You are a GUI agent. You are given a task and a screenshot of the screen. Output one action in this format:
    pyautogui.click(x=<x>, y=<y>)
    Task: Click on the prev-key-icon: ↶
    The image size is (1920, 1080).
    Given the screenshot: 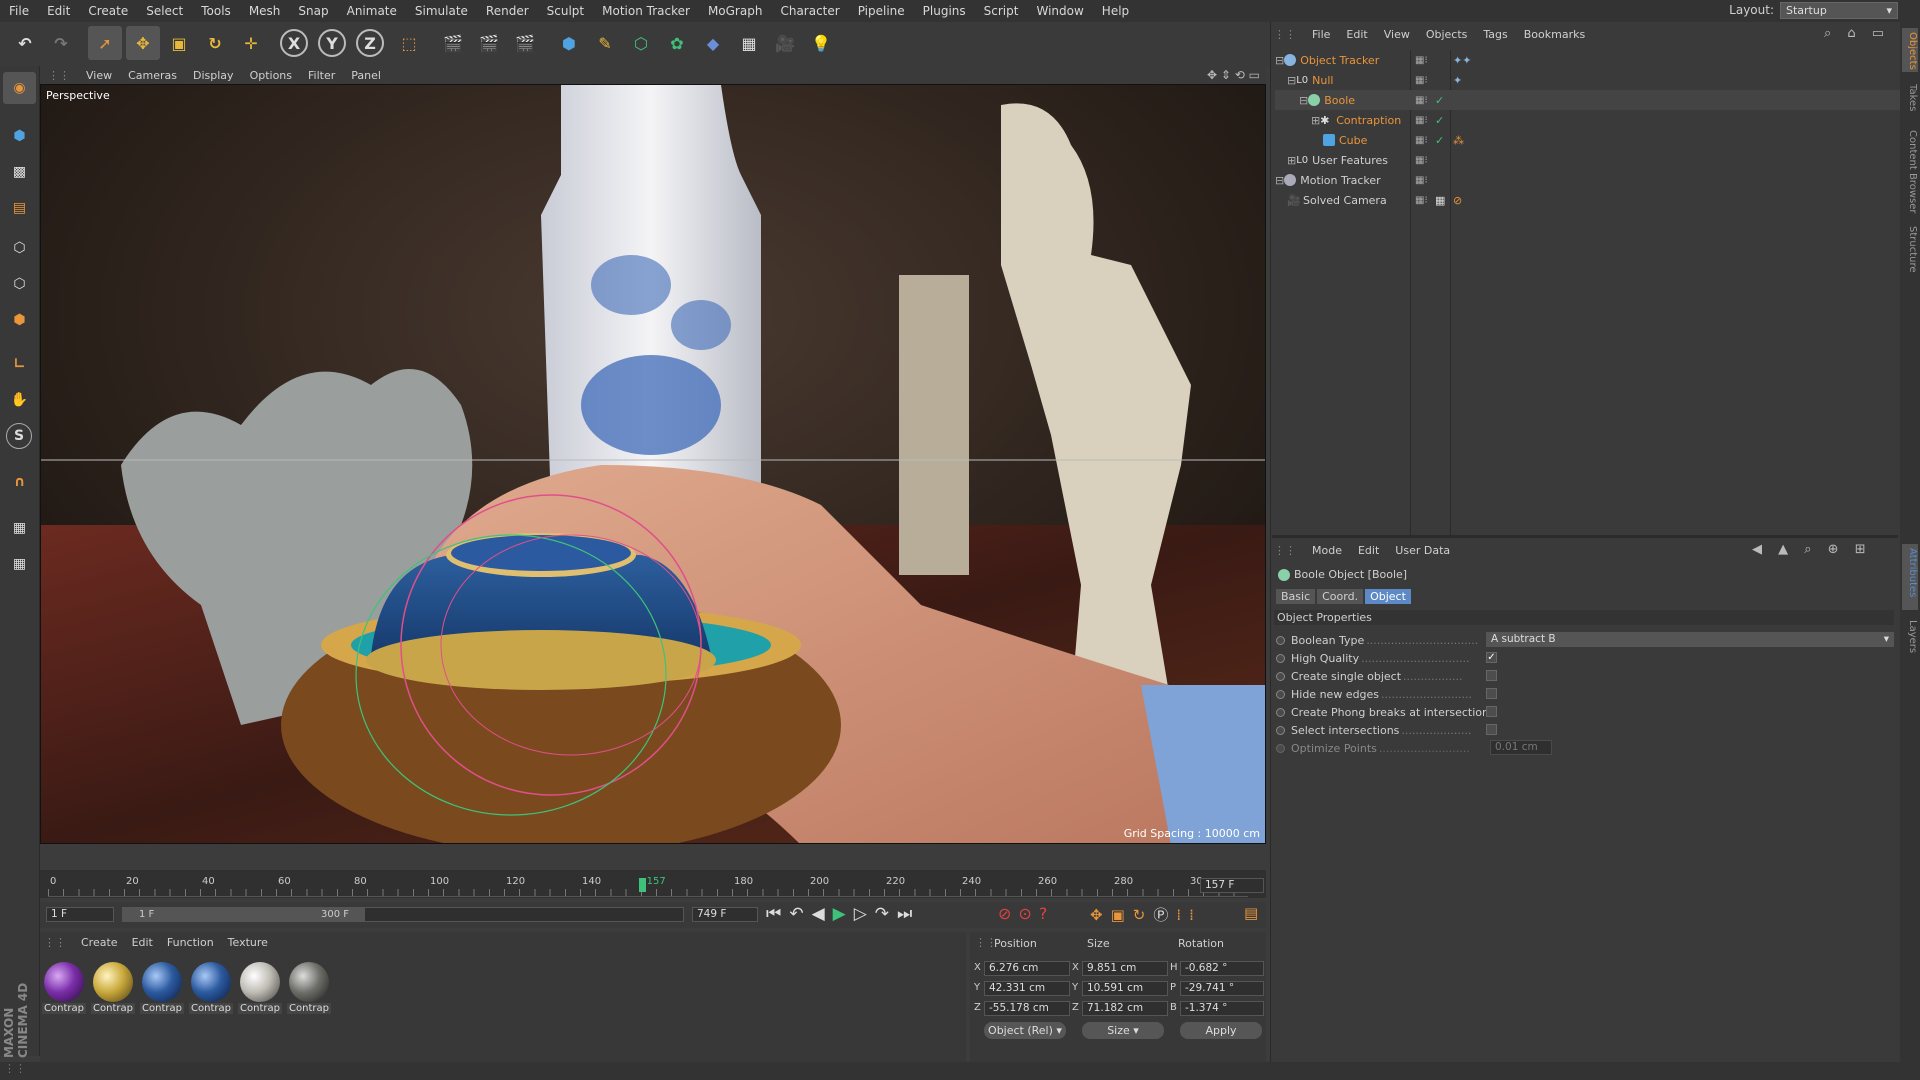 What is the action you would take?
    pyautogui.click(x=800, y=914)
    